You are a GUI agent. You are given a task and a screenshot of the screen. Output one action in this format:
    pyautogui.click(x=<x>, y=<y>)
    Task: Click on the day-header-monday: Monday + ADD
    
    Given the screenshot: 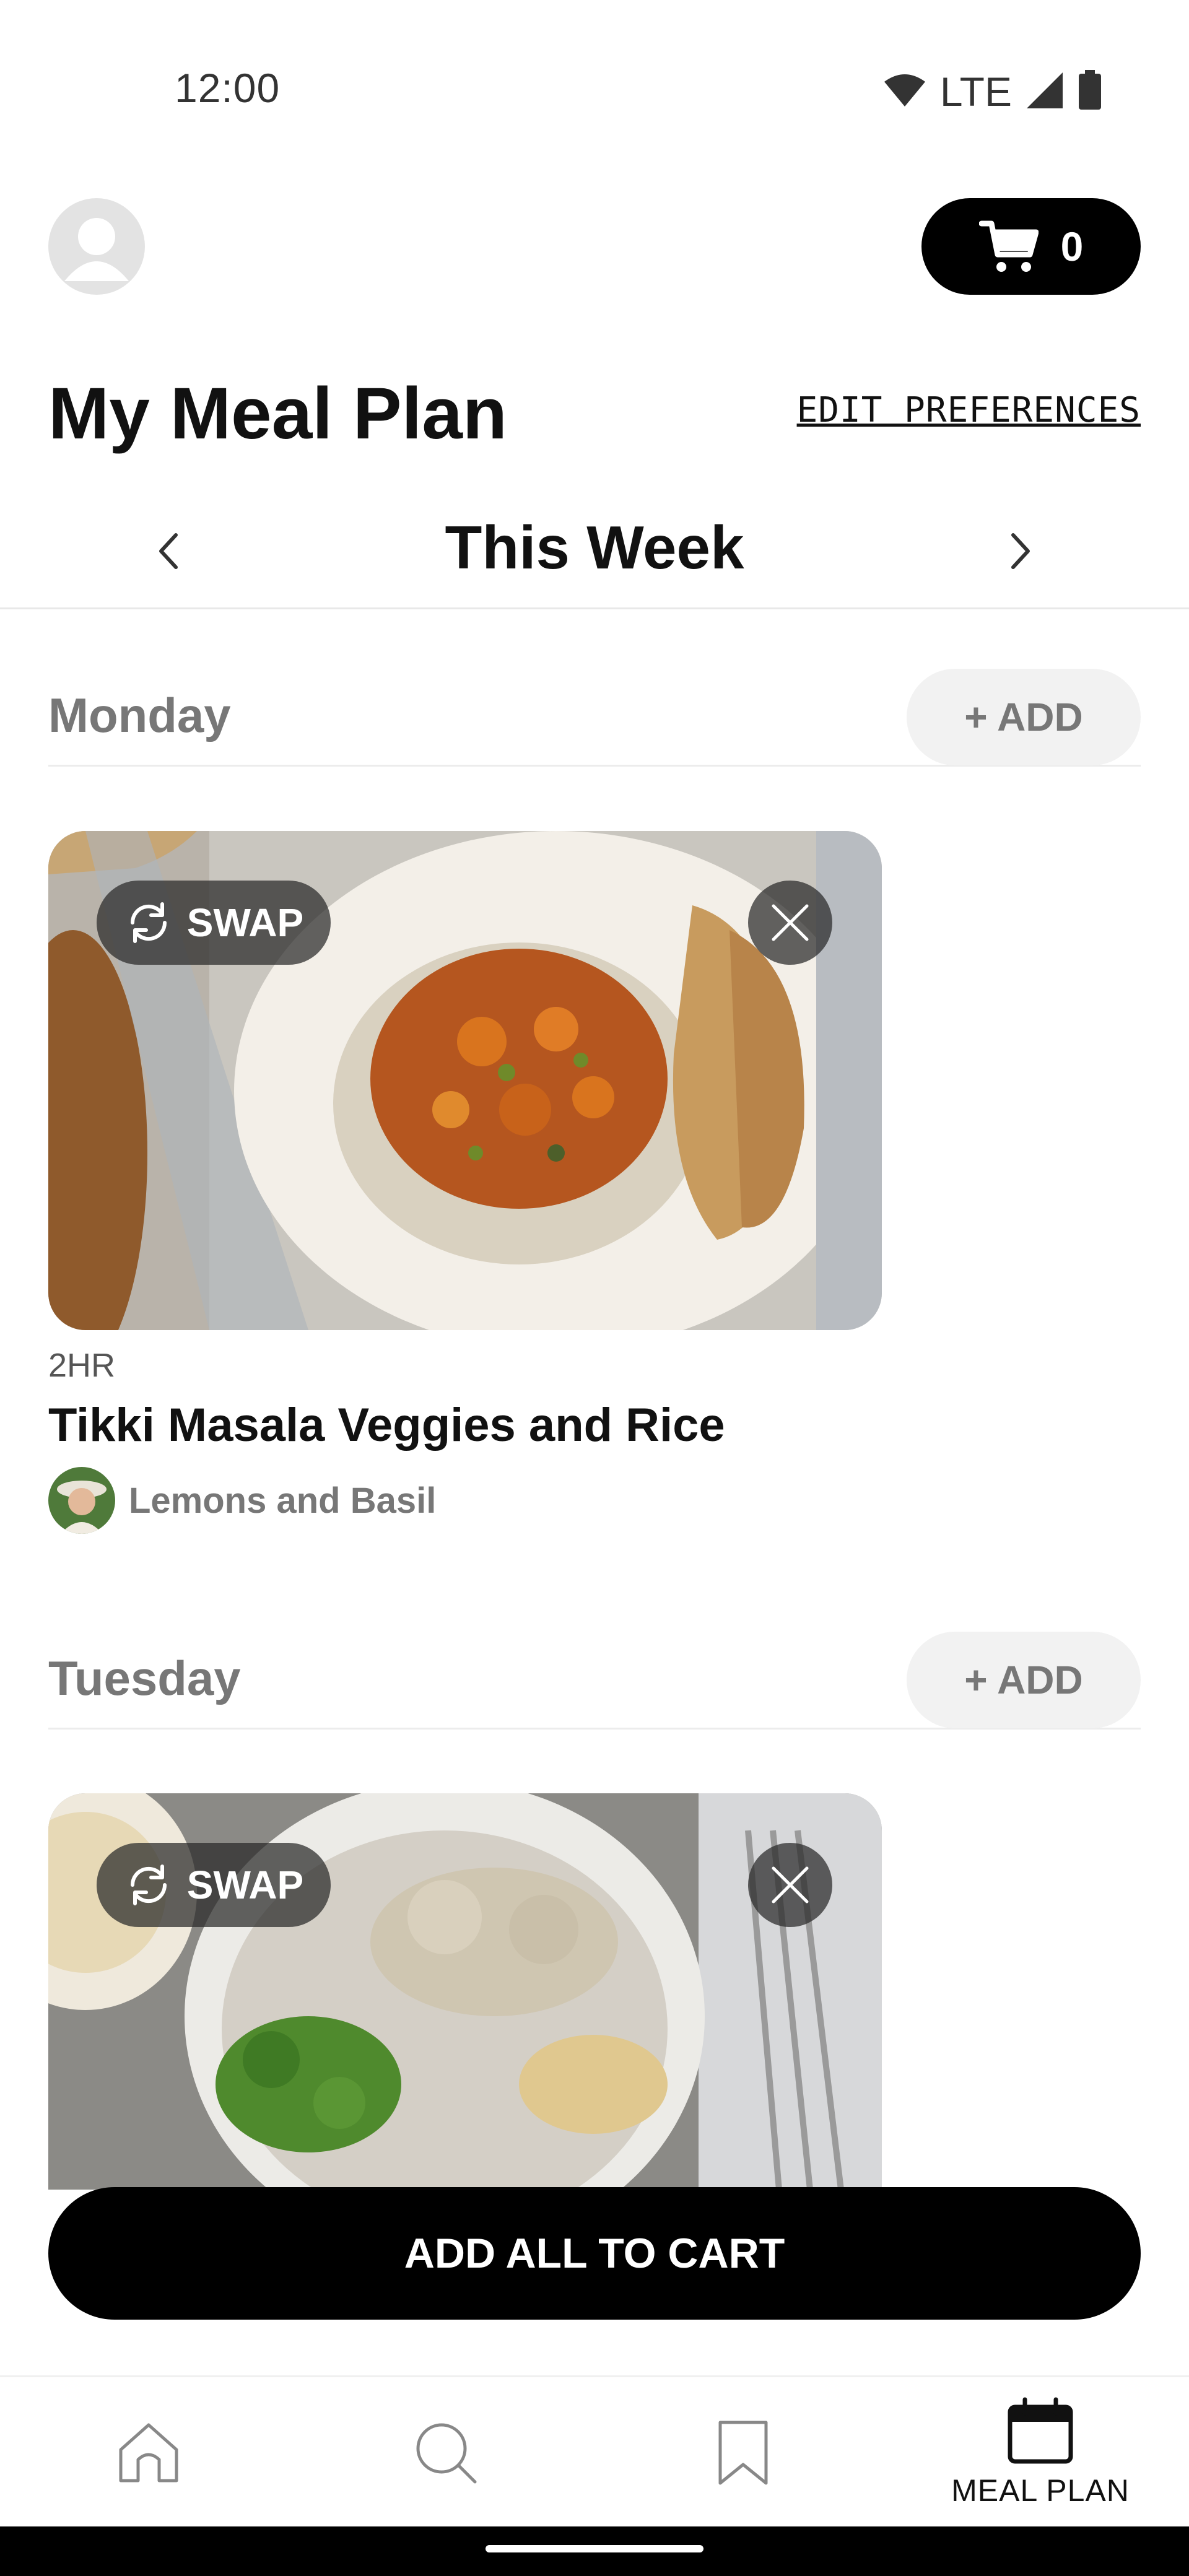 What is the action you would take?
    pyautogui.click(x=594, y=705)
    